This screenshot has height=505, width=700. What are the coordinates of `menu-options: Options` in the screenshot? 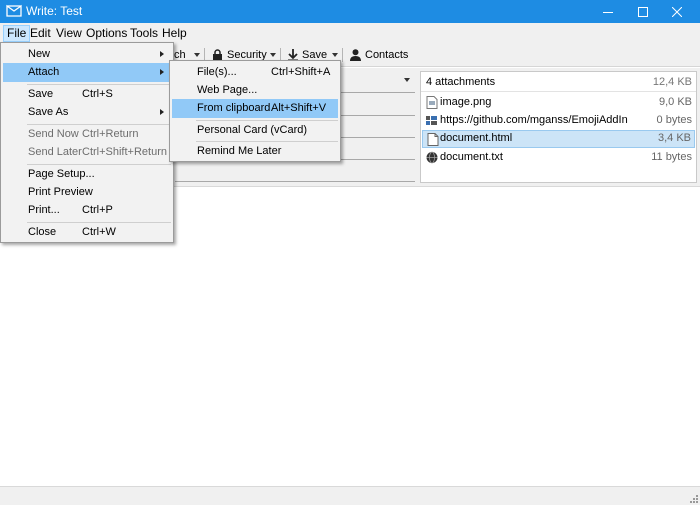 It's located at (106, 33).